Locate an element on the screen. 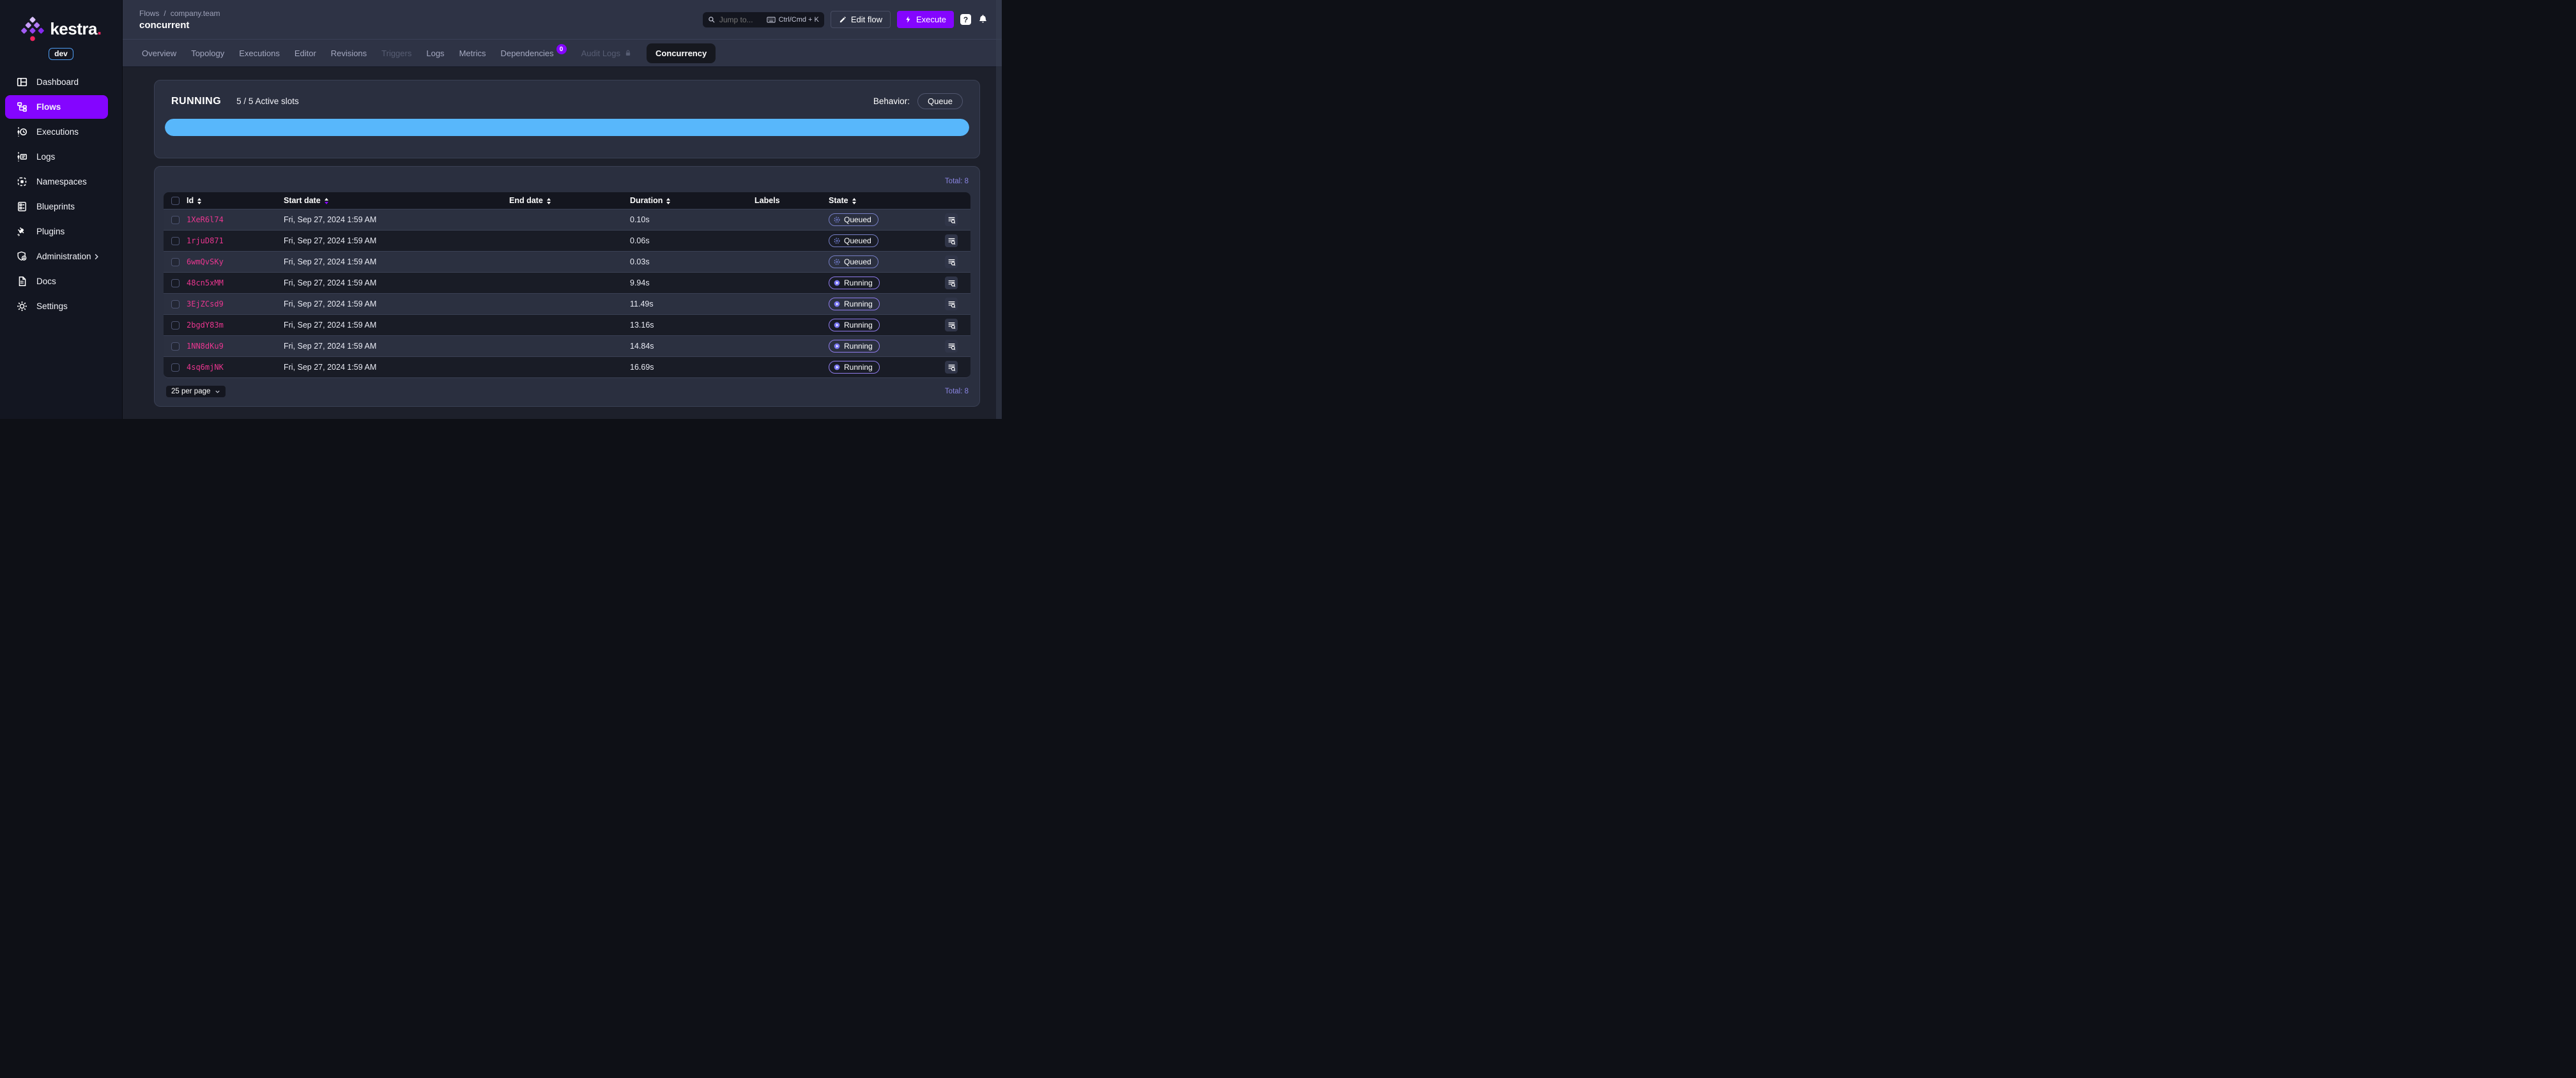 The height and width of the screenshot is (1078, 2576). duration-cell: 9.94s is located at coordinates (640, 282).